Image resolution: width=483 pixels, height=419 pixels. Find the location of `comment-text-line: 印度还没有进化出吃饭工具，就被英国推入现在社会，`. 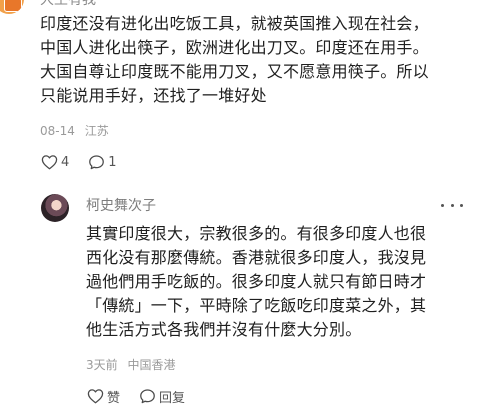

comment-text-line: 印度还没有进化出吃饭工具，就被英国推入现在社会， is located at coordinates (234, 23).